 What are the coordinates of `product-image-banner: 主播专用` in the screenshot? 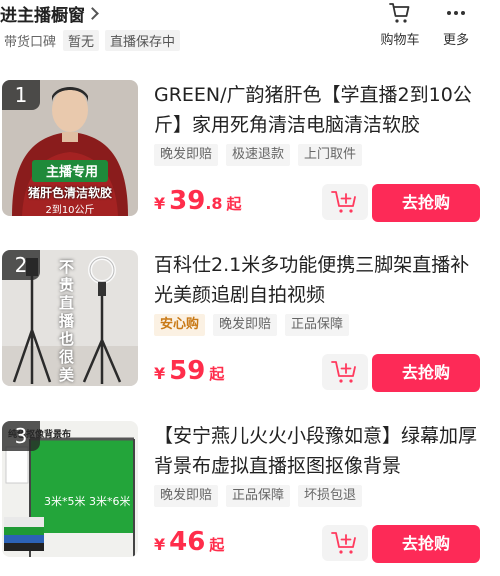 It's located at (71, 172).